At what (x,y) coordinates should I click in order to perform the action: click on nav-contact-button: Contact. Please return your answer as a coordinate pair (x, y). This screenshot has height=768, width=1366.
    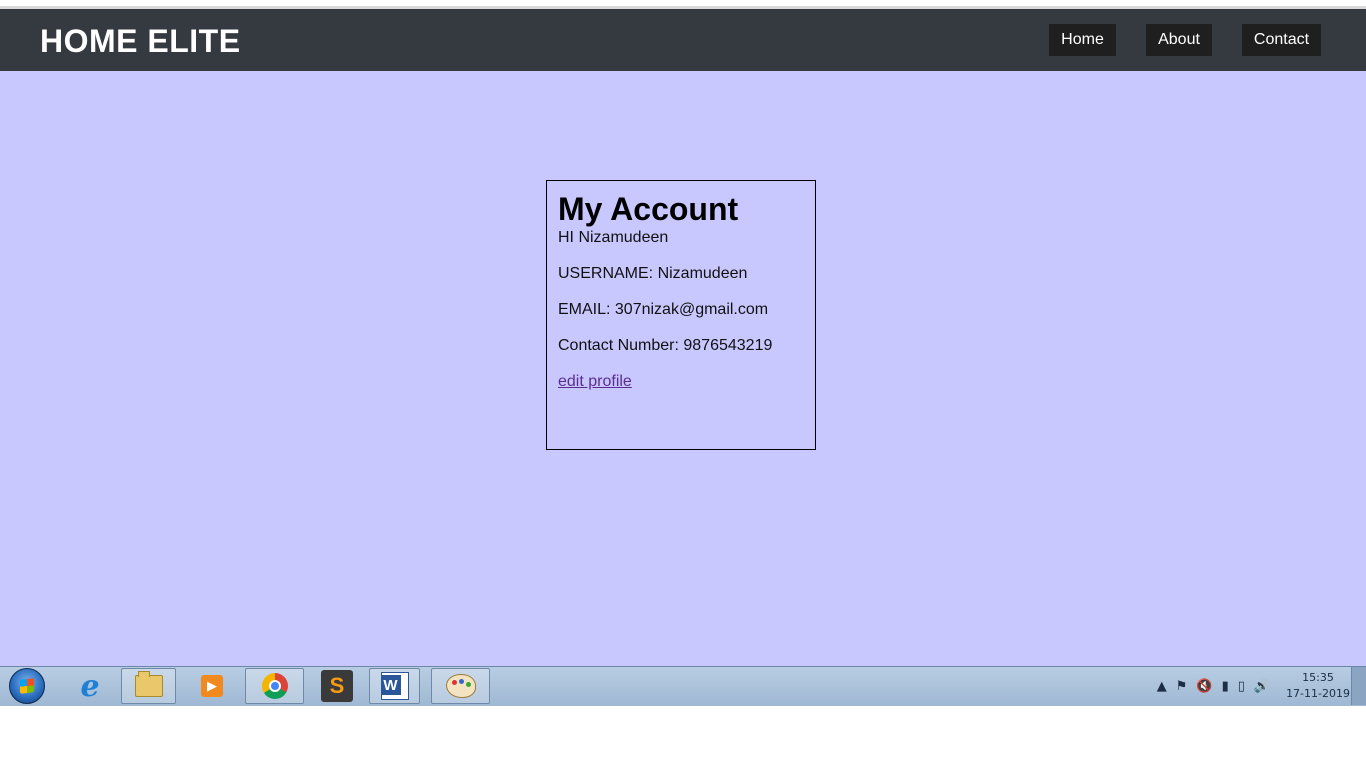
    Looking at the image, I should click on (1281, 40).